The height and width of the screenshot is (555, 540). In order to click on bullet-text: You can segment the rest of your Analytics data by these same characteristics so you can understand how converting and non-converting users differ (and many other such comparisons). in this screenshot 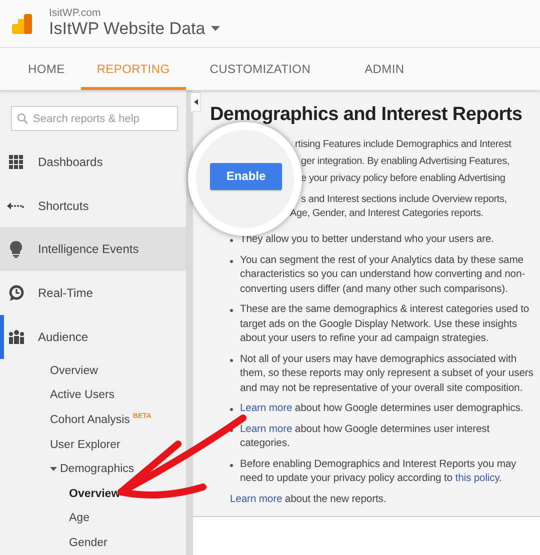, I will do `click(383, 275)`.